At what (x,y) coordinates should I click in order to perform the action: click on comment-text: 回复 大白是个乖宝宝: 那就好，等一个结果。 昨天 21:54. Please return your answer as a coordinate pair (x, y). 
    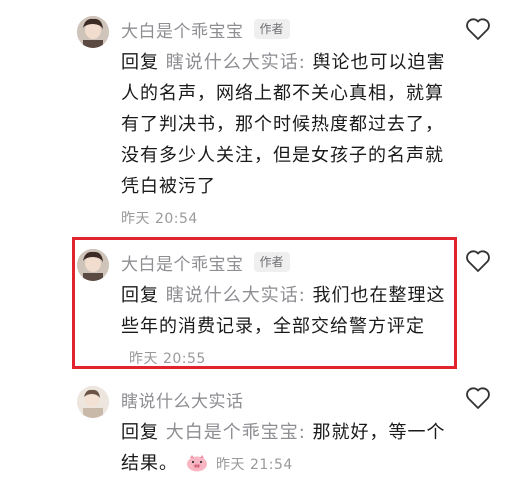
    Looking at the image, I should click on (283, 449).